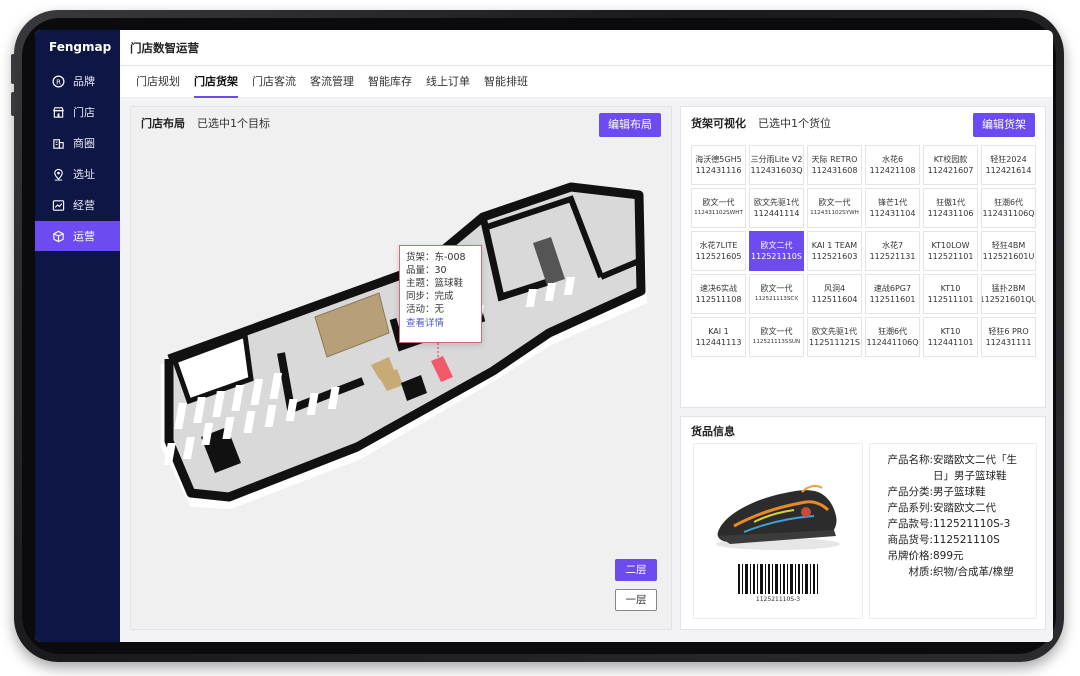 This screenshot has height=676, width=1080. I want to click on shelf-slot-code: 112521601U, so click(1008, 256).